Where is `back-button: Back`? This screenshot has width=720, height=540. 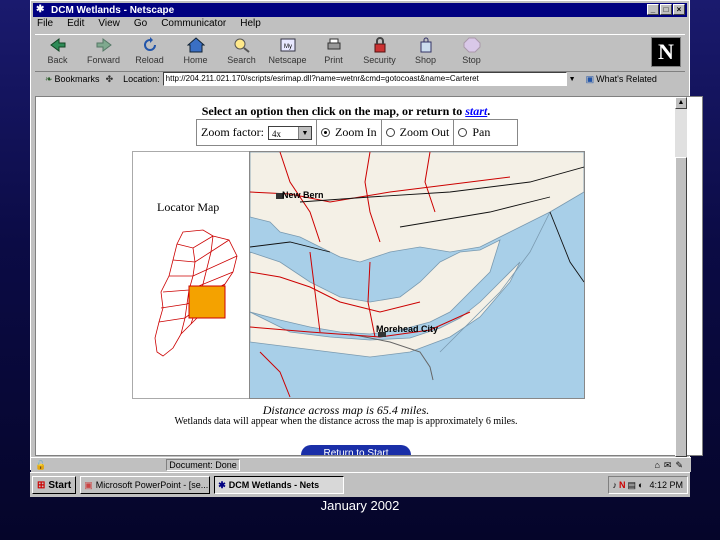 back-button: Back is located at coordinates (57, 53).